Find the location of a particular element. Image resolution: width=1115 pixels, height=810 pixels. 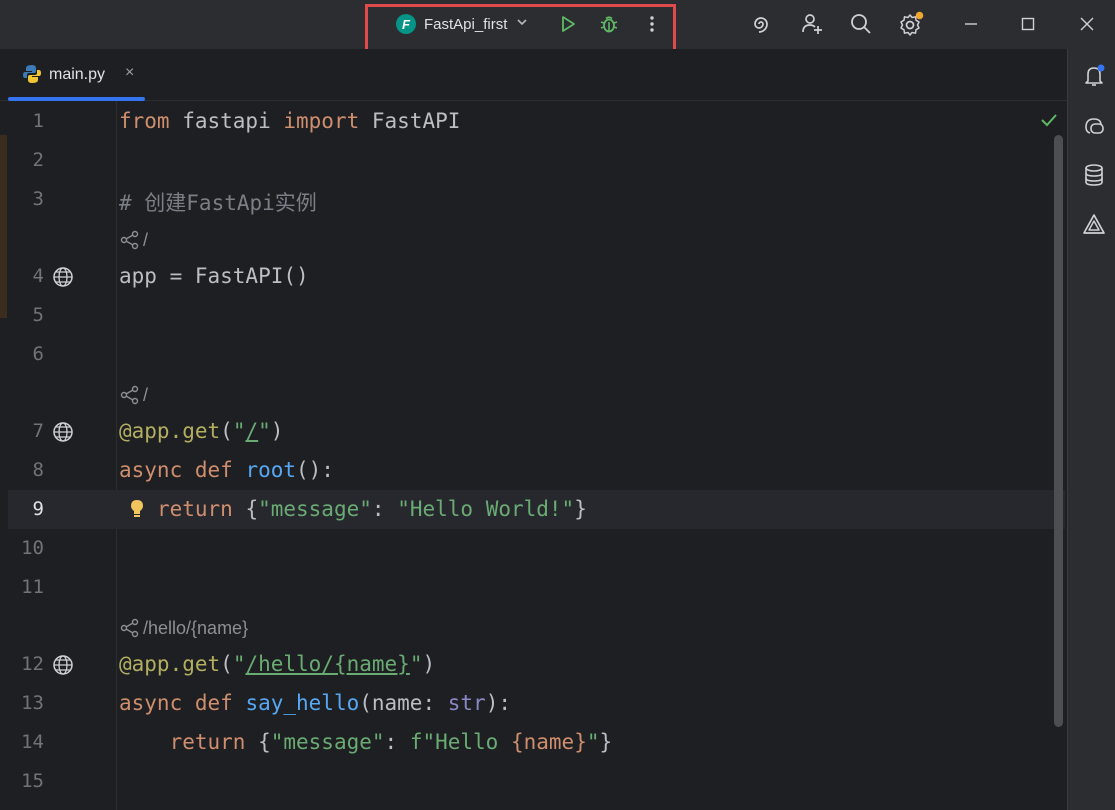

database-button is located at coordinates (1094, 175).